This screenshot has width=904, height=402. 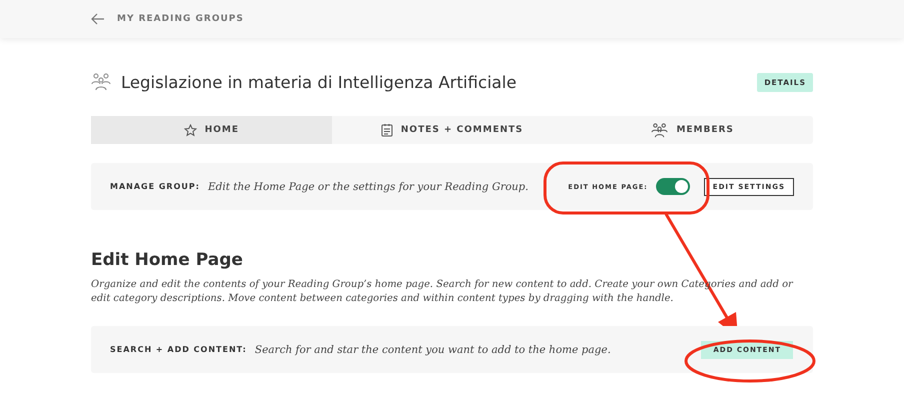 I want to click on tab: NOTES + COMMENTS, so click(x=452, y=130).